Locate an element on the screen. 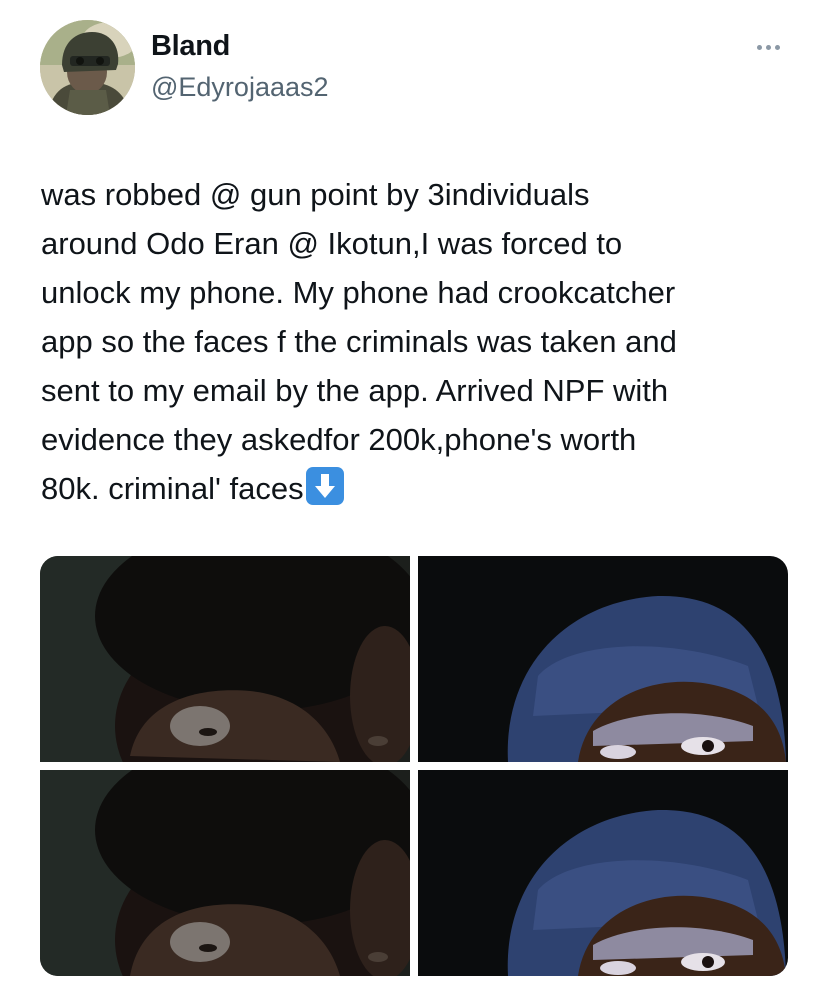 The image size is (829, 1003). down-arrow-emoji-icon is located at coordinates (324, 486).